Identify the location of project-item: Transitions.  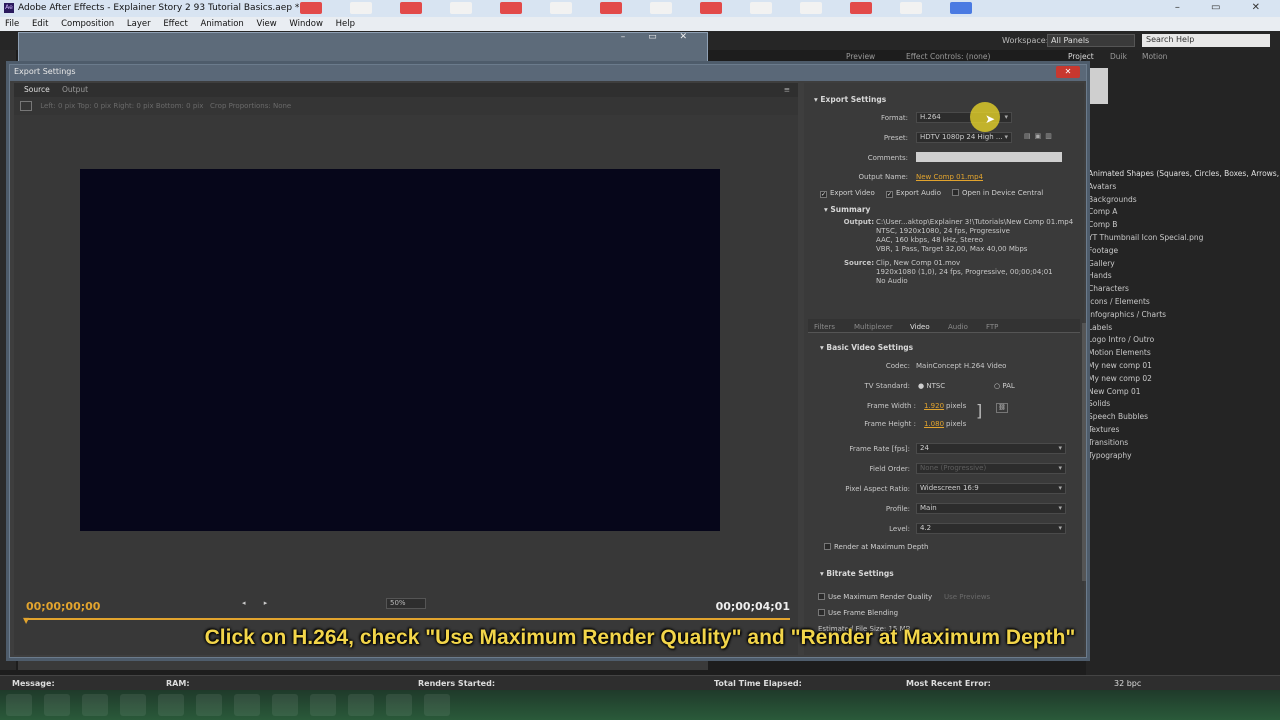
(1183, 443).